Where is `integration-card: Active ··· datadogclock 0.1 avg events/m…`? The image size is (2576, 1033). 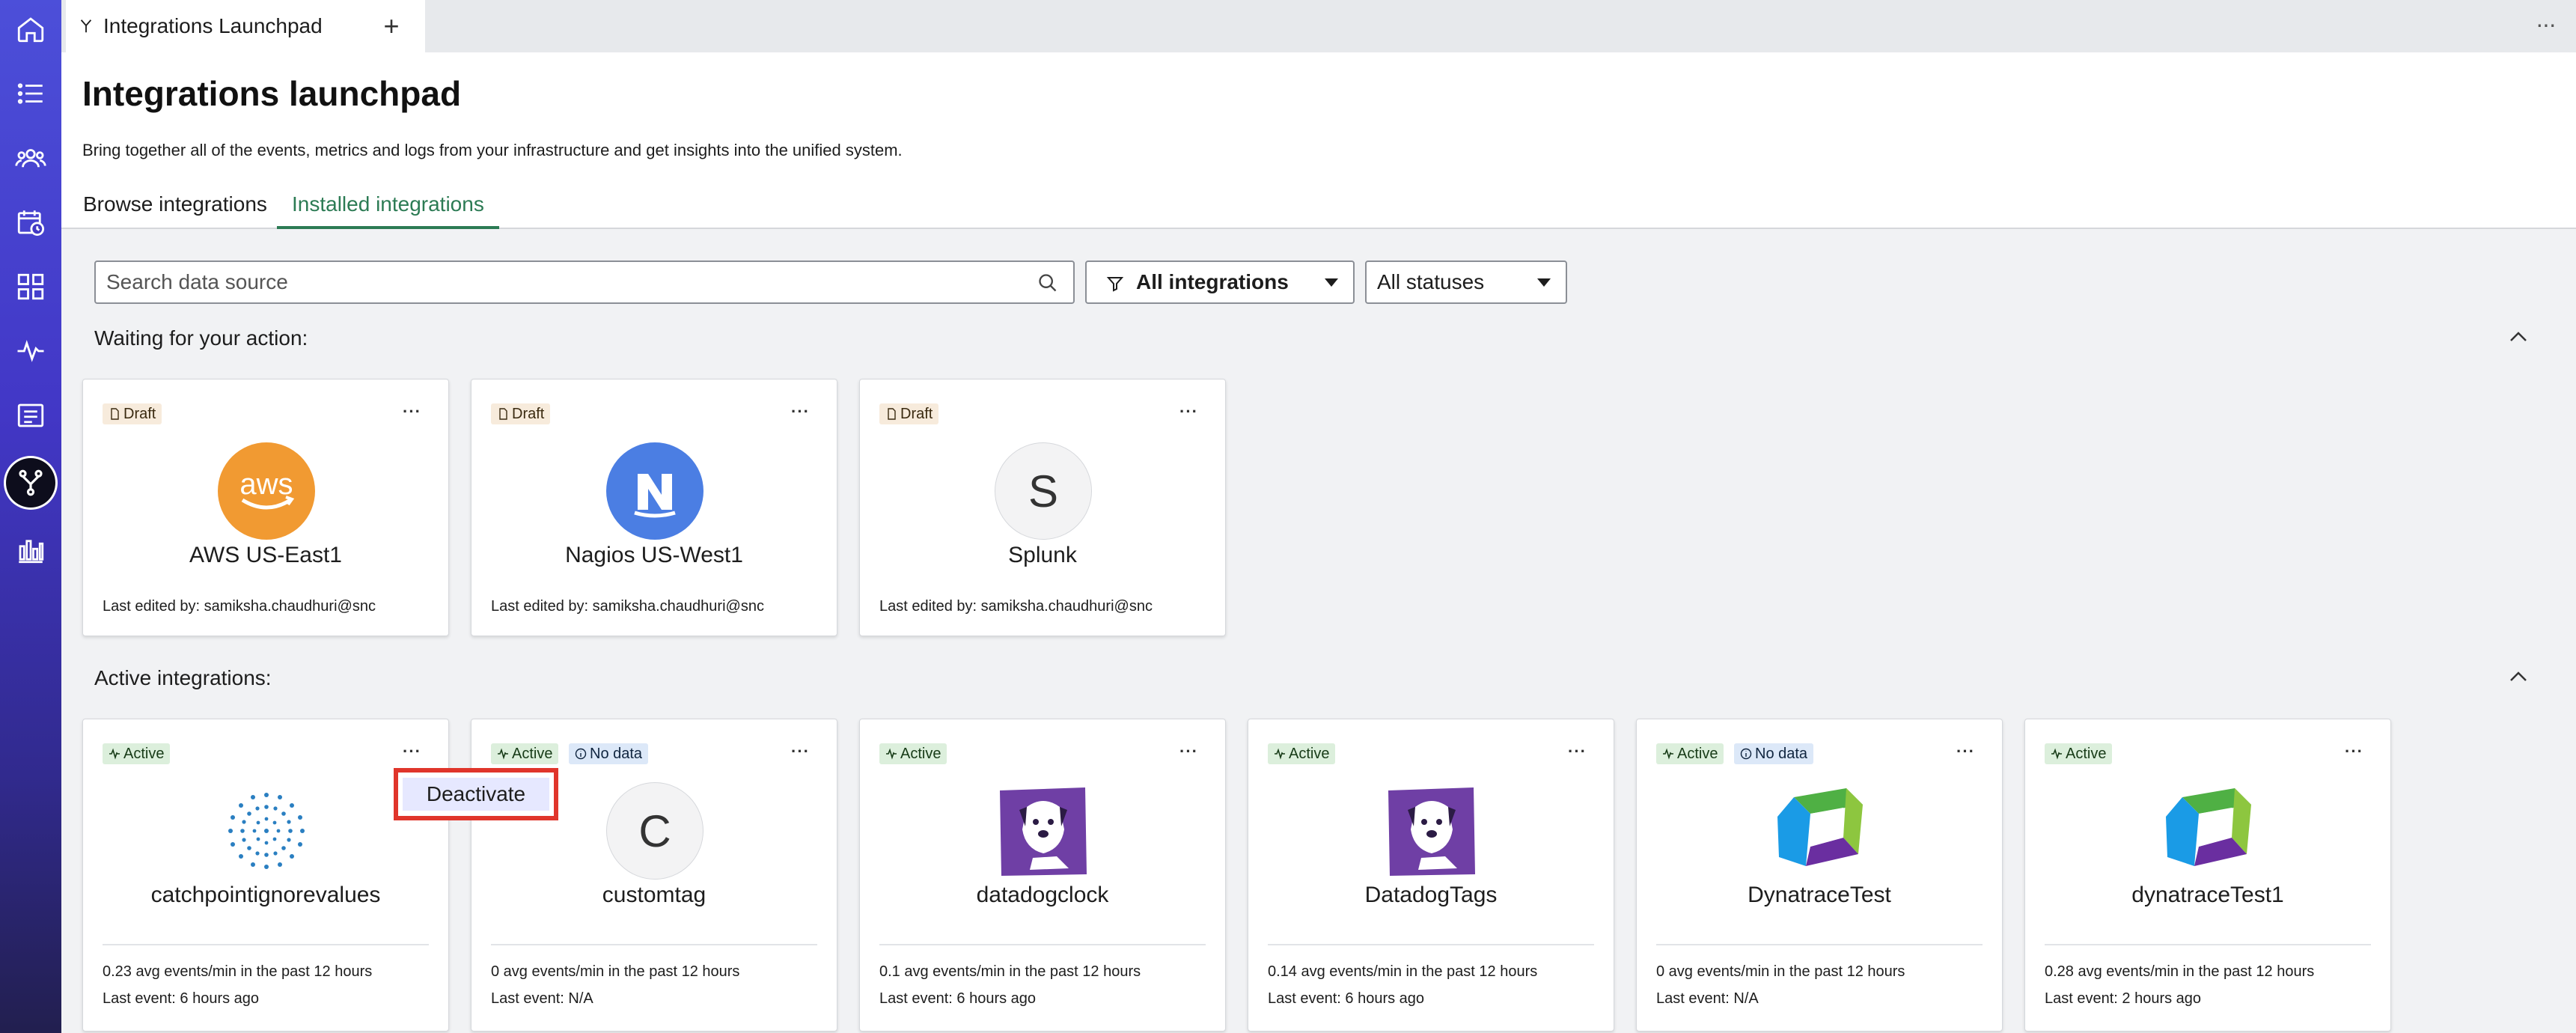
integration-card: Active ··· datadogclock 0.1 avg events/m… is located at coordinates (1042, 875).